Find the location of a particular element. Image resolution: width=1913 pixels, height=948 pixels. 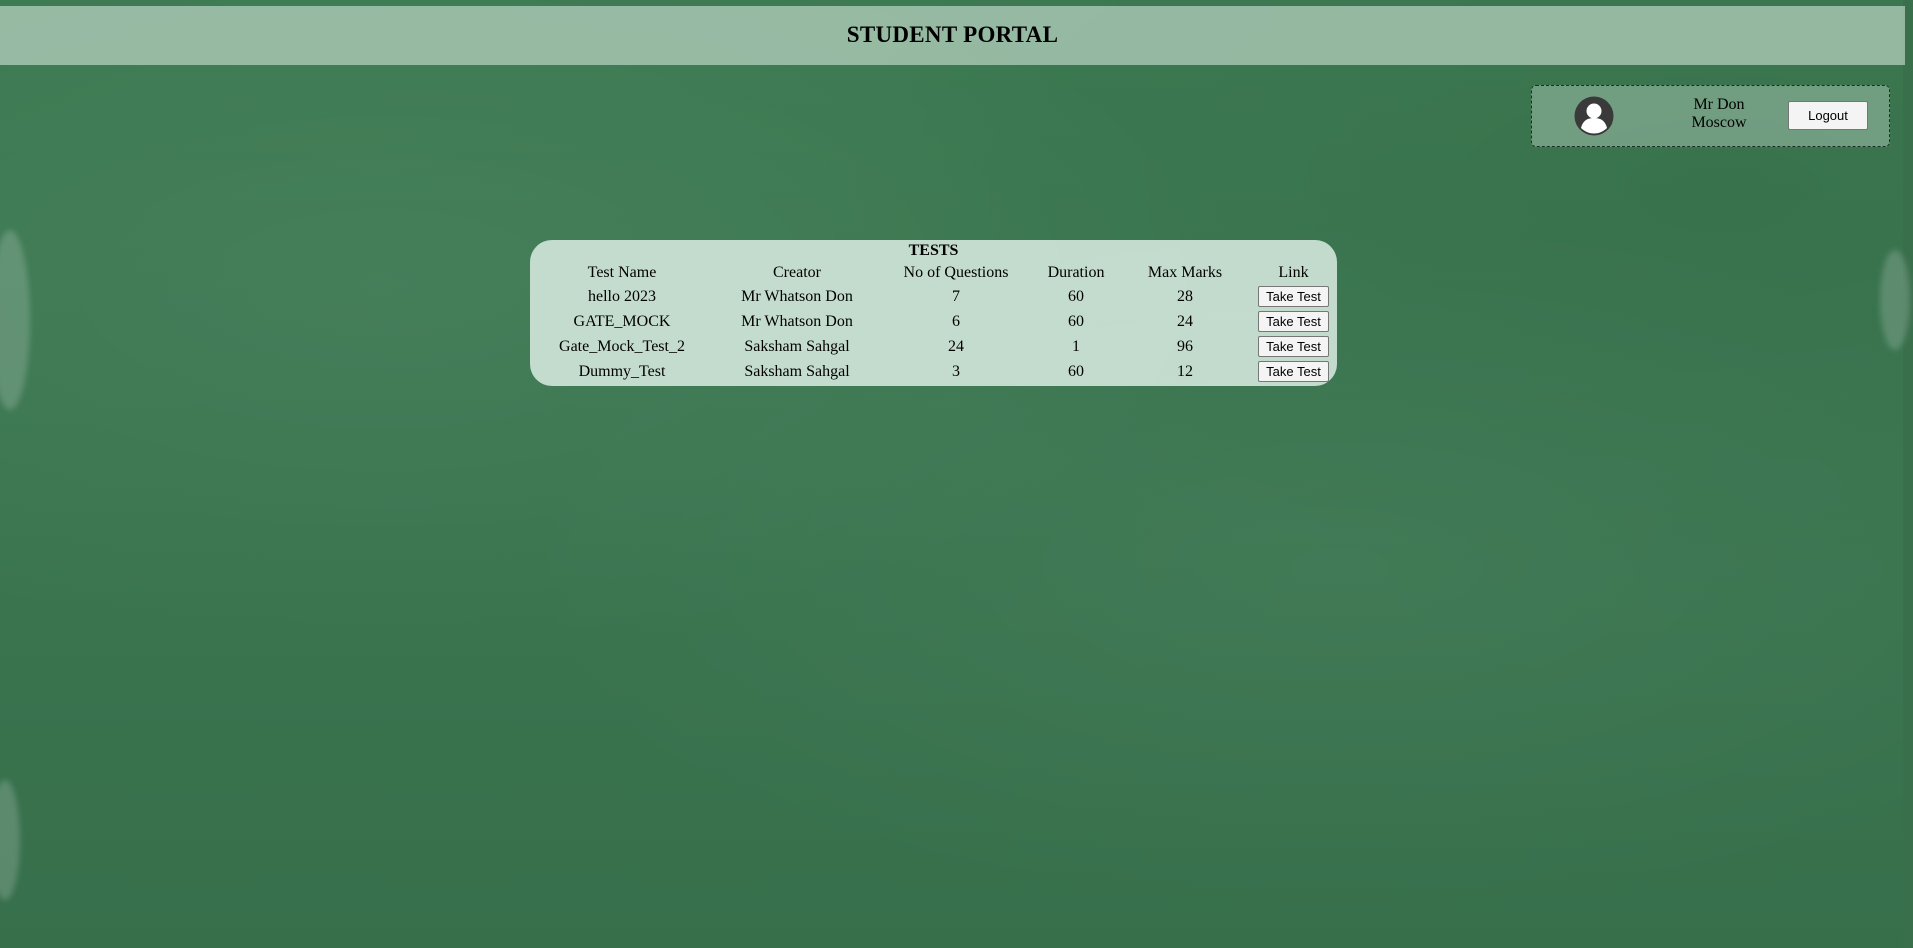

test-name-cell: hello 2023 is located at coordinates (622, 296).